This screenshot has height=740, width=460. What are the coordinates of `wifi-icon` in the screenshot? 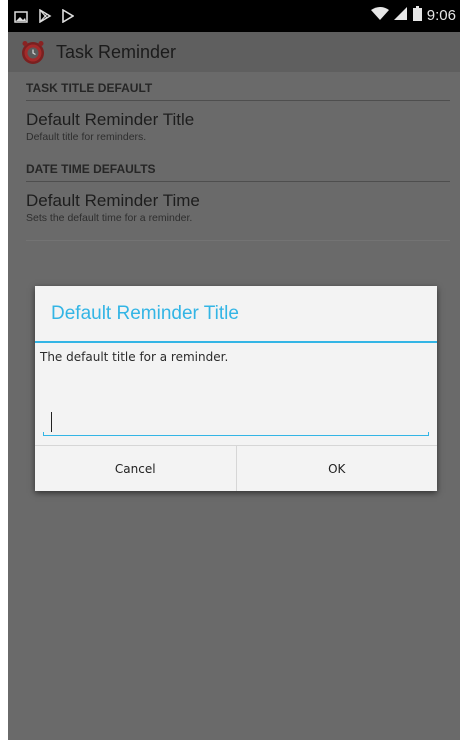 It's located at (379, 15).